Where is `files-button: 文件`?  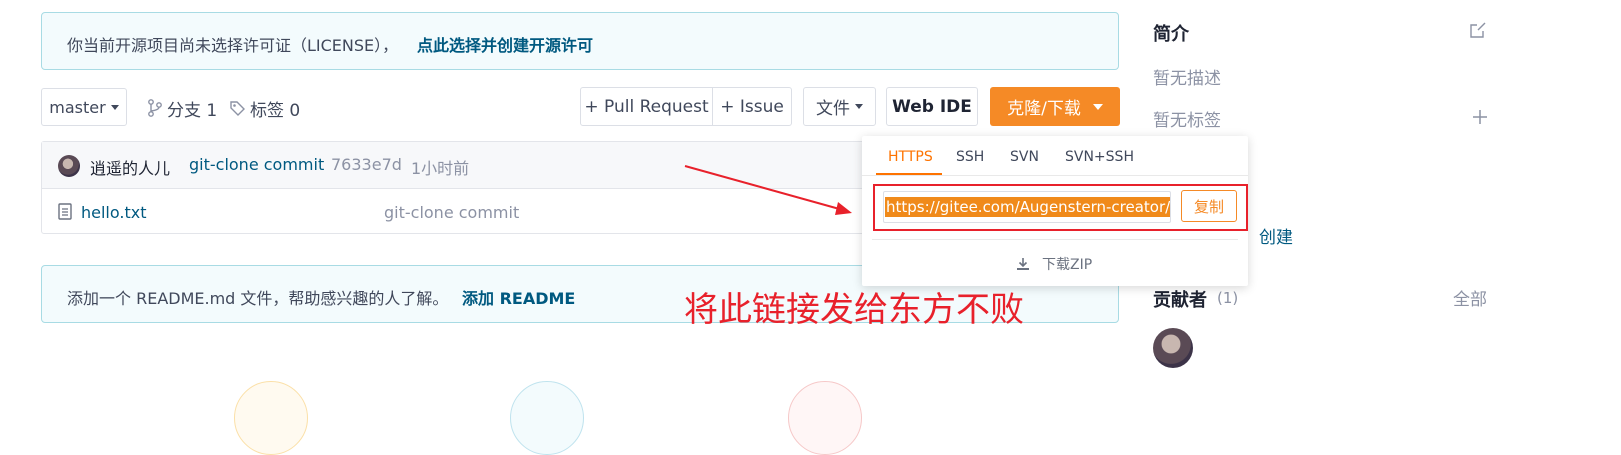 files-button: 文件 is located at coordinates (839, 106).